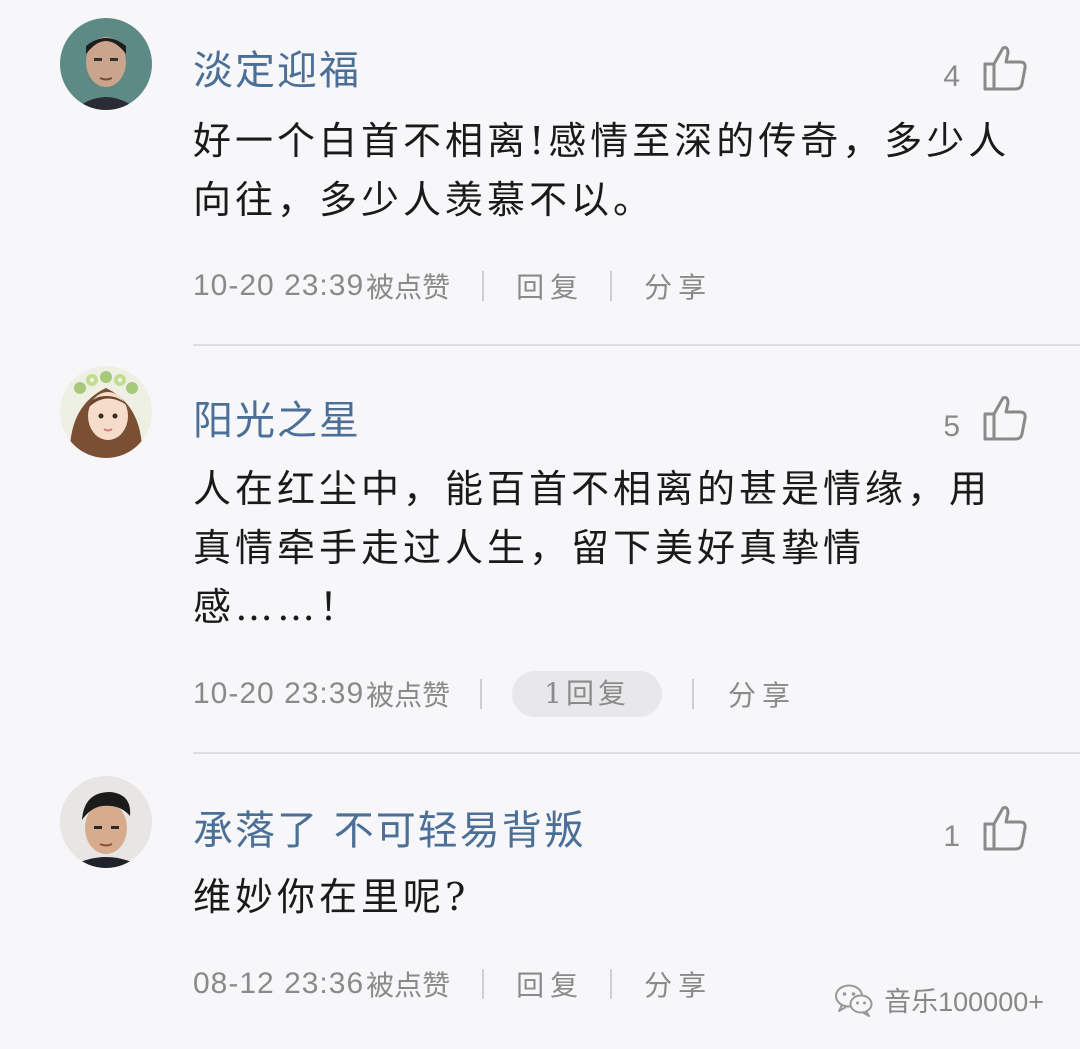 This screenshot has width=1080, height=1049. Describe the element at coordinates (331, 897) in the screenshot. I see `comment-line: 维妙你在里呢?` at that location.